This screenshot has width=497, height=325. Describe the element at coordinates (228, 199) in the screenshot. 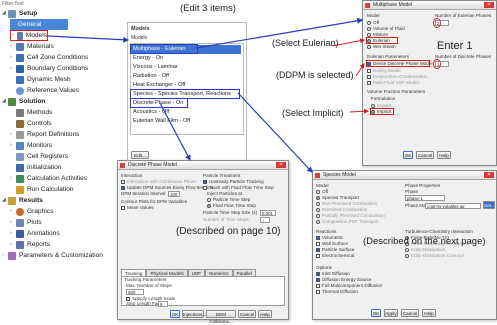

I see `particle-time-radio: Particle Time Step` at that location.